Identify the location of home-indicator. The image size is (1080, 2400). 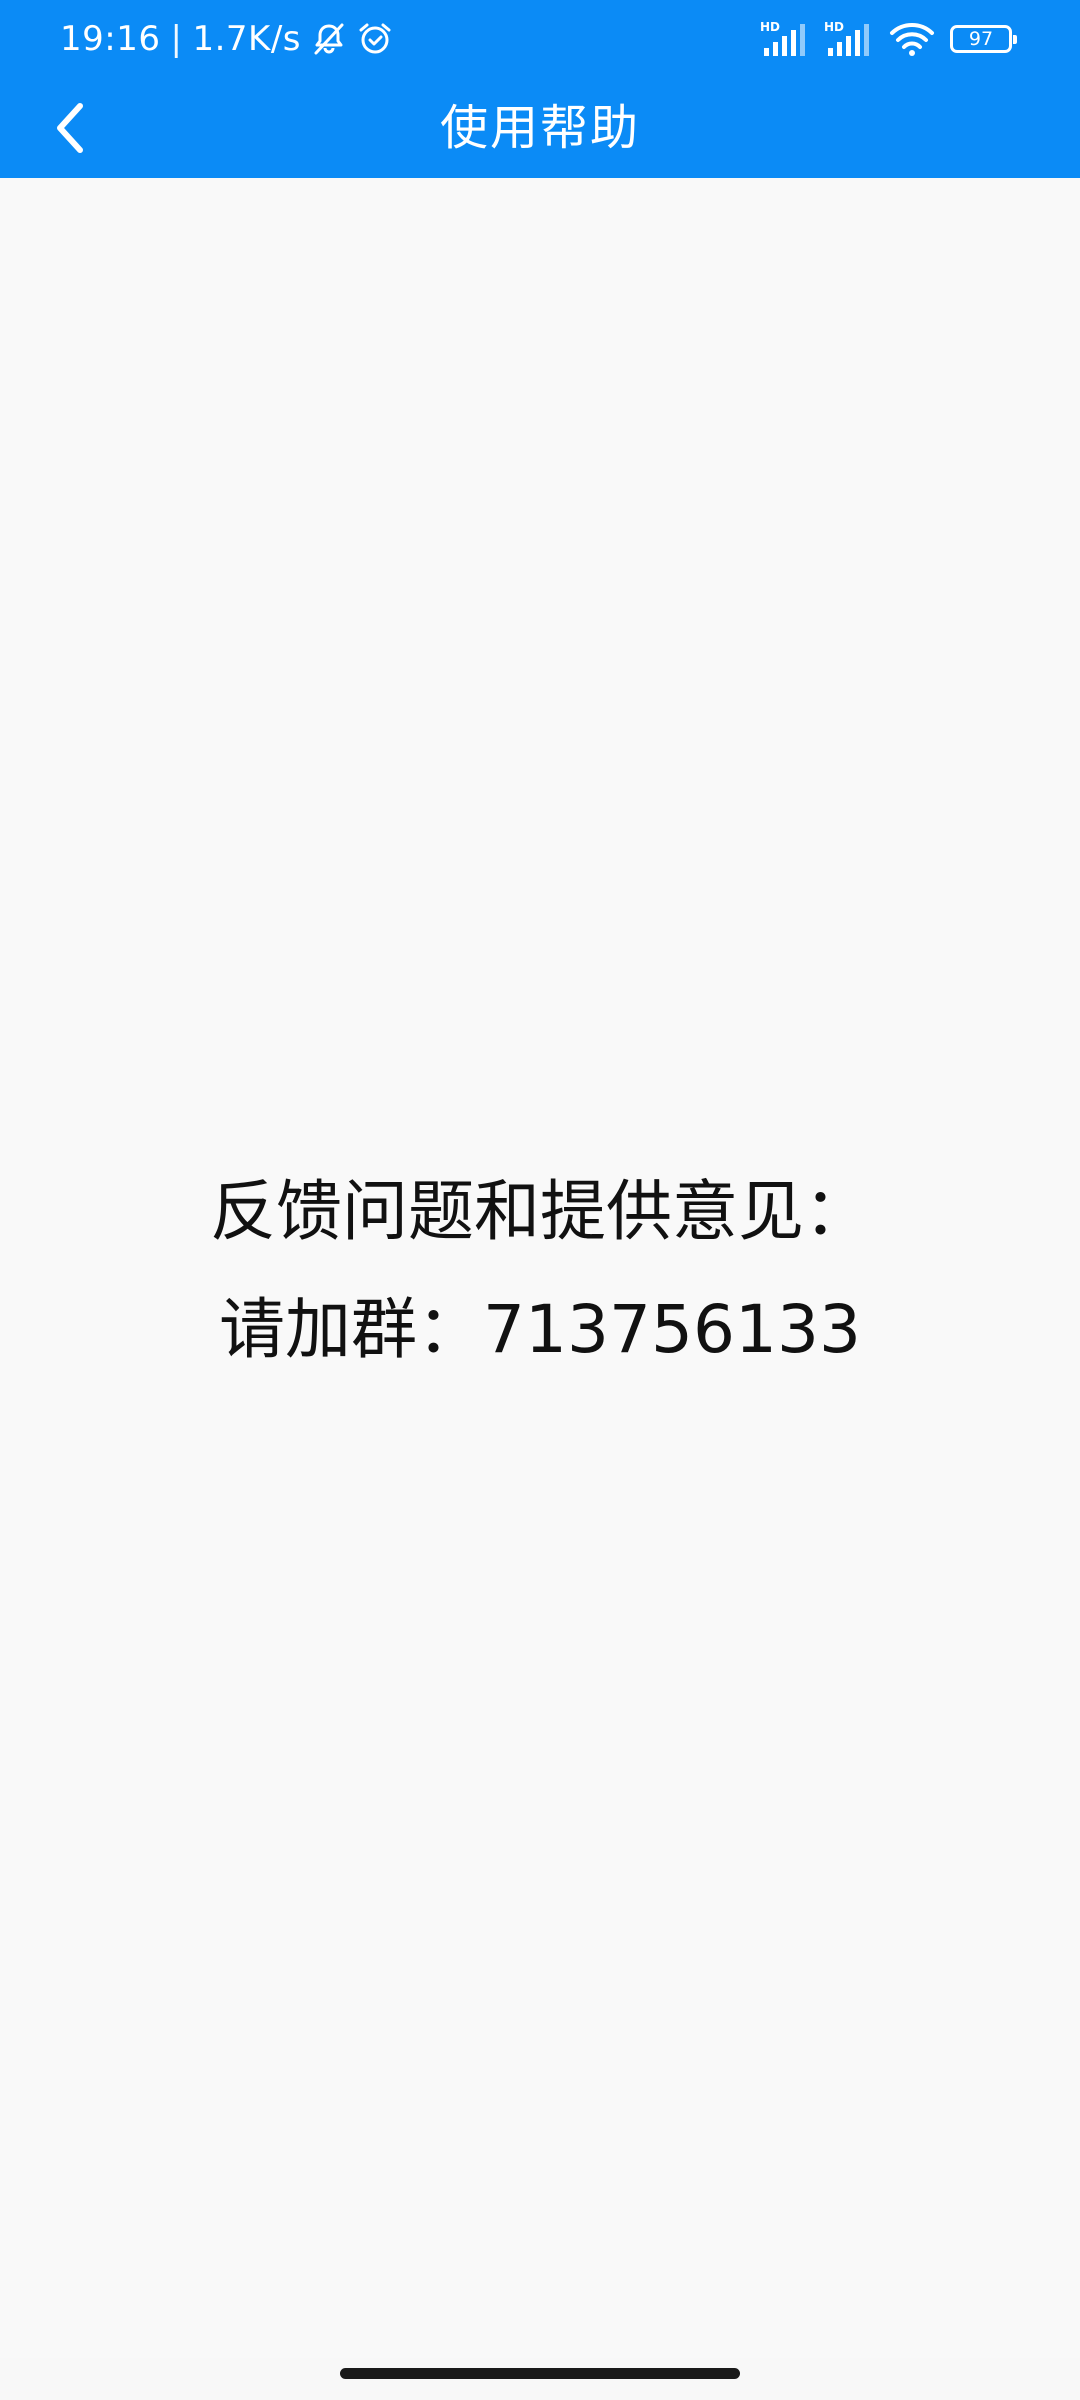
(540, 2373).